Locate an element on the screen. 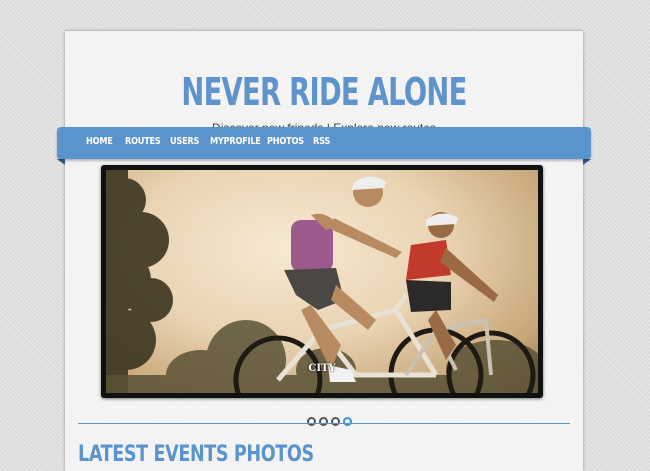 This screenshot has height=471, width=650. nav-item-home: HOME is located at coordinates (99, 141).